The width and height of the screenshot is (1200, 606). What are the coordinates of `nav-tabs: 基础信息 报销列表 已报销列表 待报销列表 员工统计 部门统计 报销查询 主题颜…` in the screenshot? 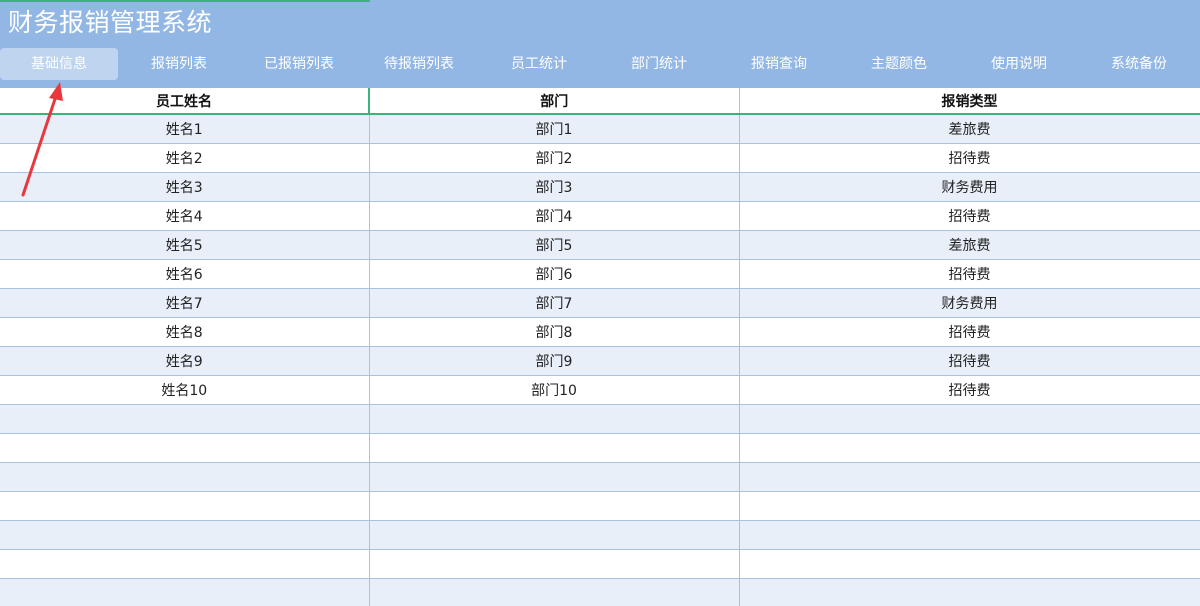 It's located at (600, 64).